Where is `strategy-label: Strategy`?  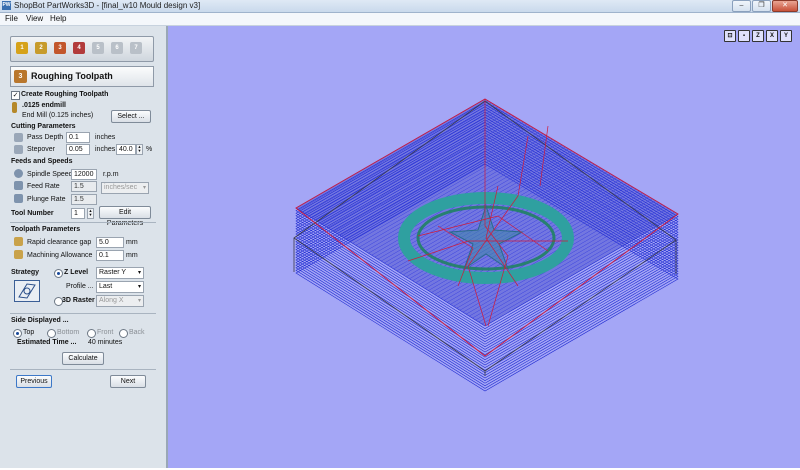 strategy-label: Strategy is located at coordinates (25, 272).